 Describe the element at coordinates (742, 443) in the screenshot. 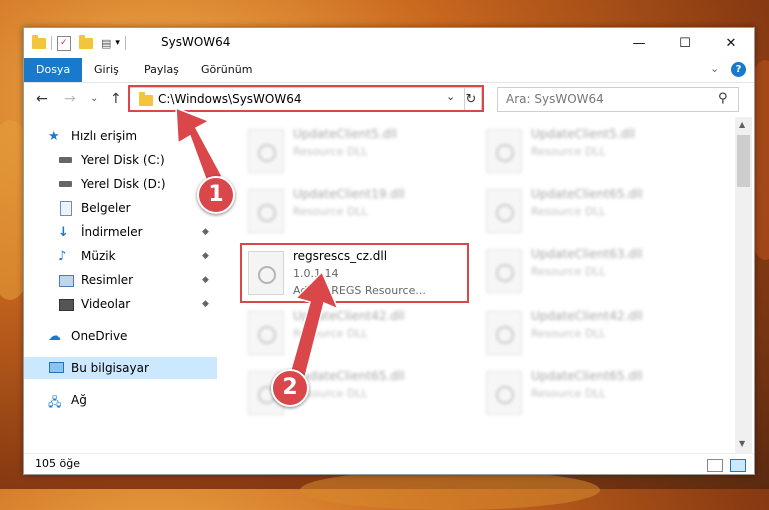

I see `scroll-down-icon: ▼` at that location.